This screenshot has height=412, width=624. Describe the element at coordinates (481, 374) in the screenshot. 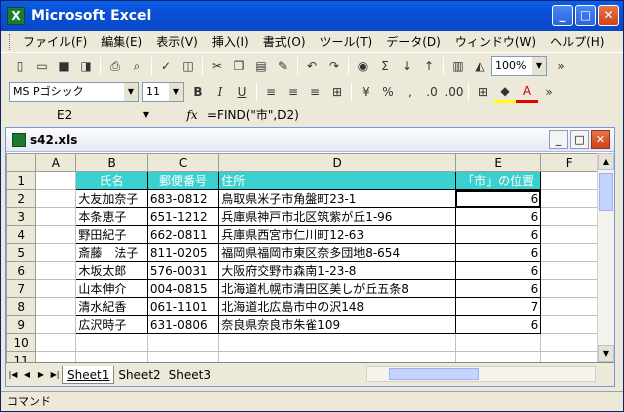

I see `horizontal-scrollbar` at that location.